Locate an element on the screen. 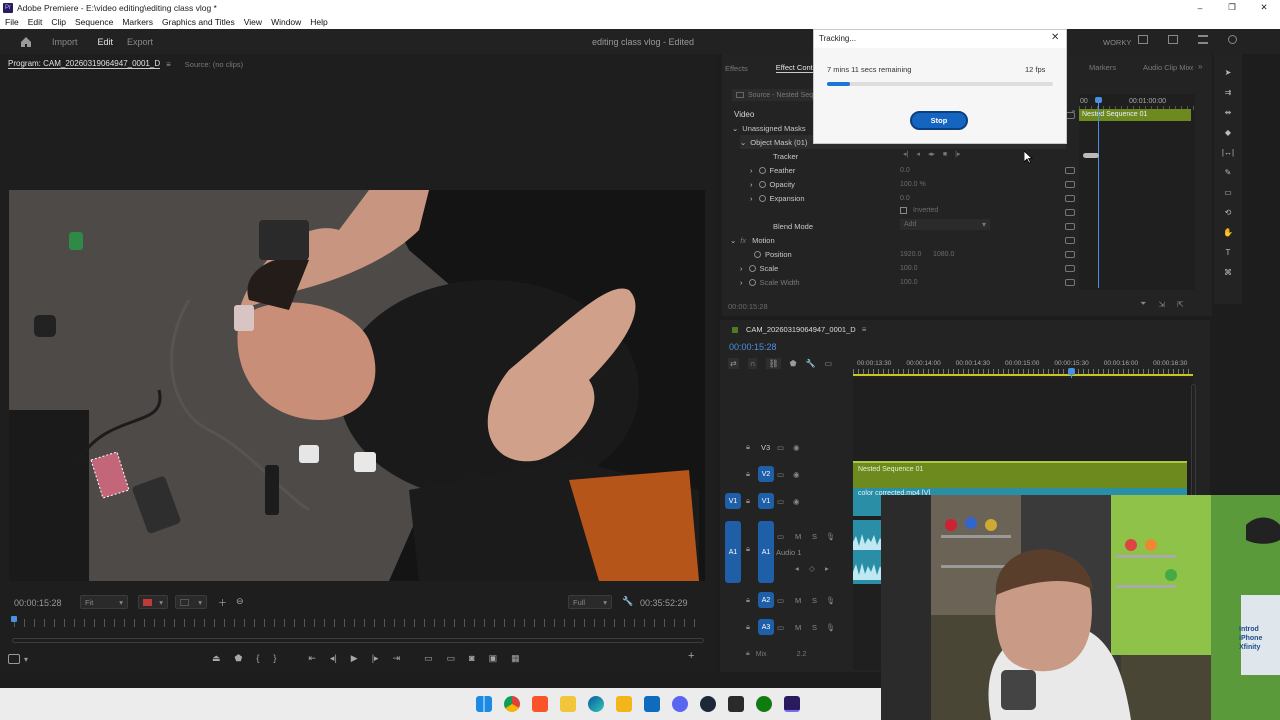  captions-icon: ▭ is located at coordinates (829, 363).